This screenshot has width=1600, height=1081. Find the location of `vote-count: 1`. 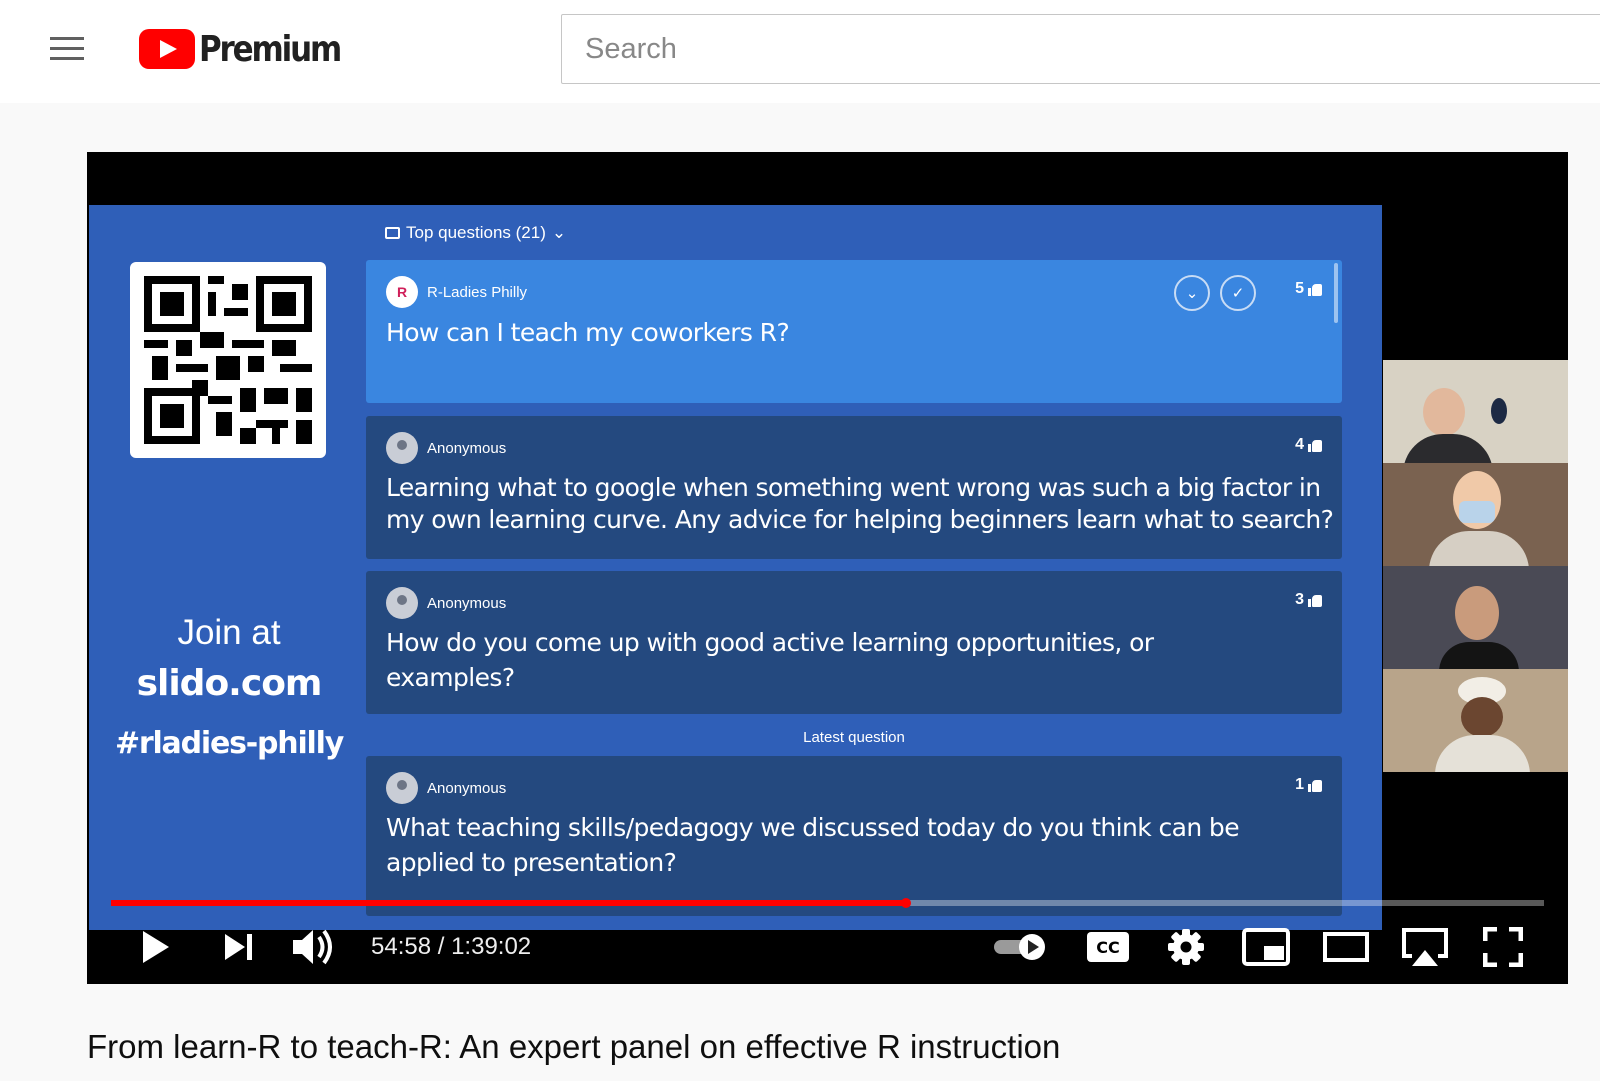

vote-count: 1 is located at coordinates (1308, 785).